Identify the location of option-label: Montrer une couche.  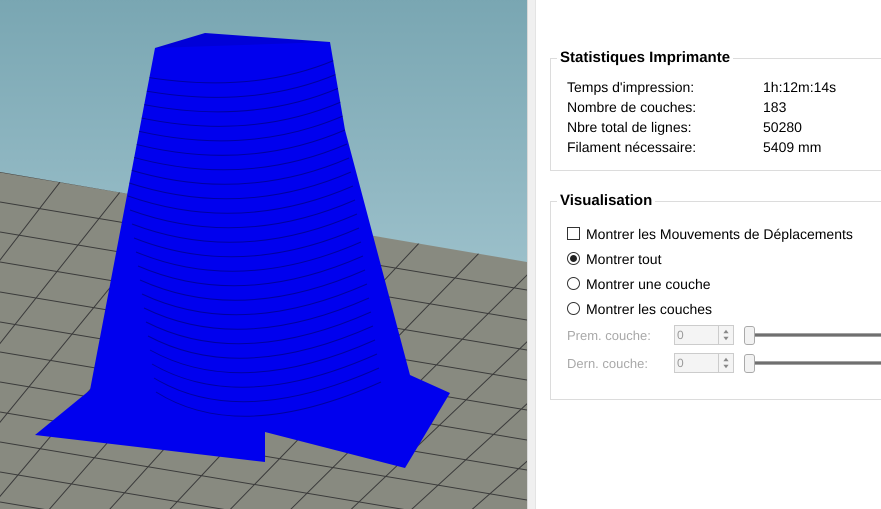
(648, 284).